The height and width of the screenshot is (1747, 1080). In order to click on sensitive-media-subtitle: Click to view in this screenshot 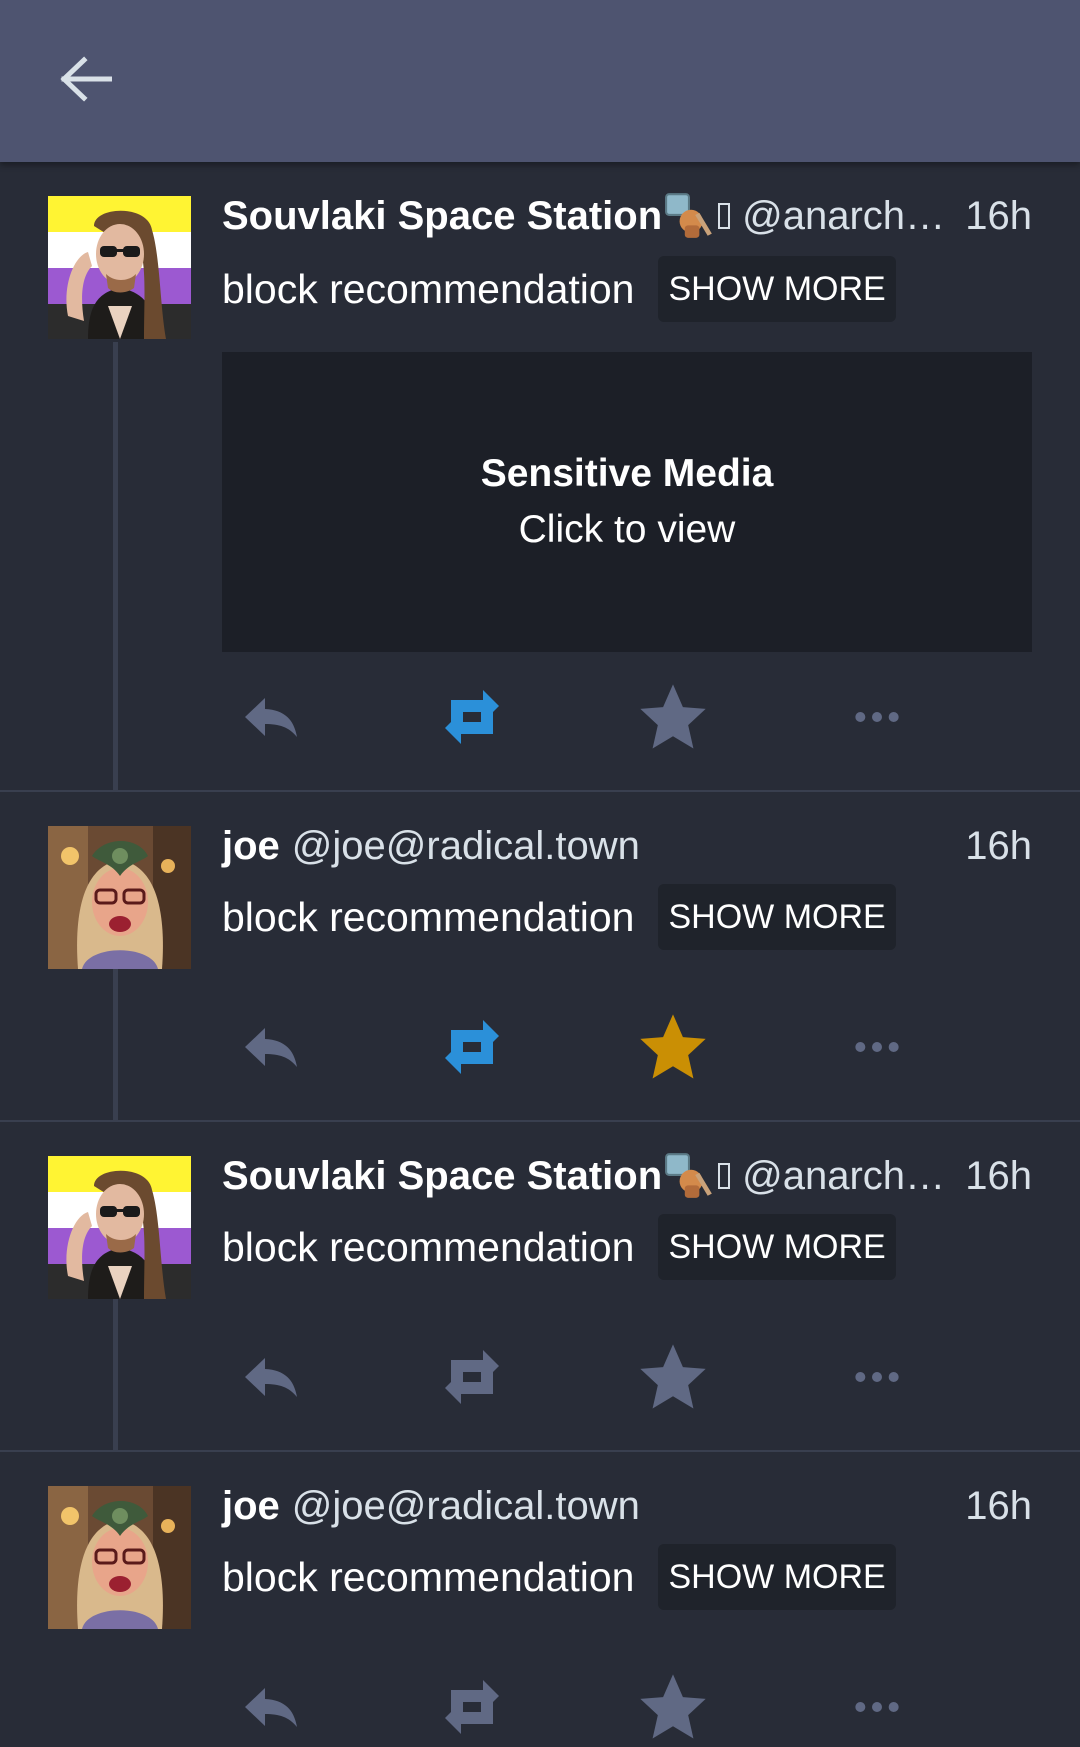, I will do `click(627, 529)`.